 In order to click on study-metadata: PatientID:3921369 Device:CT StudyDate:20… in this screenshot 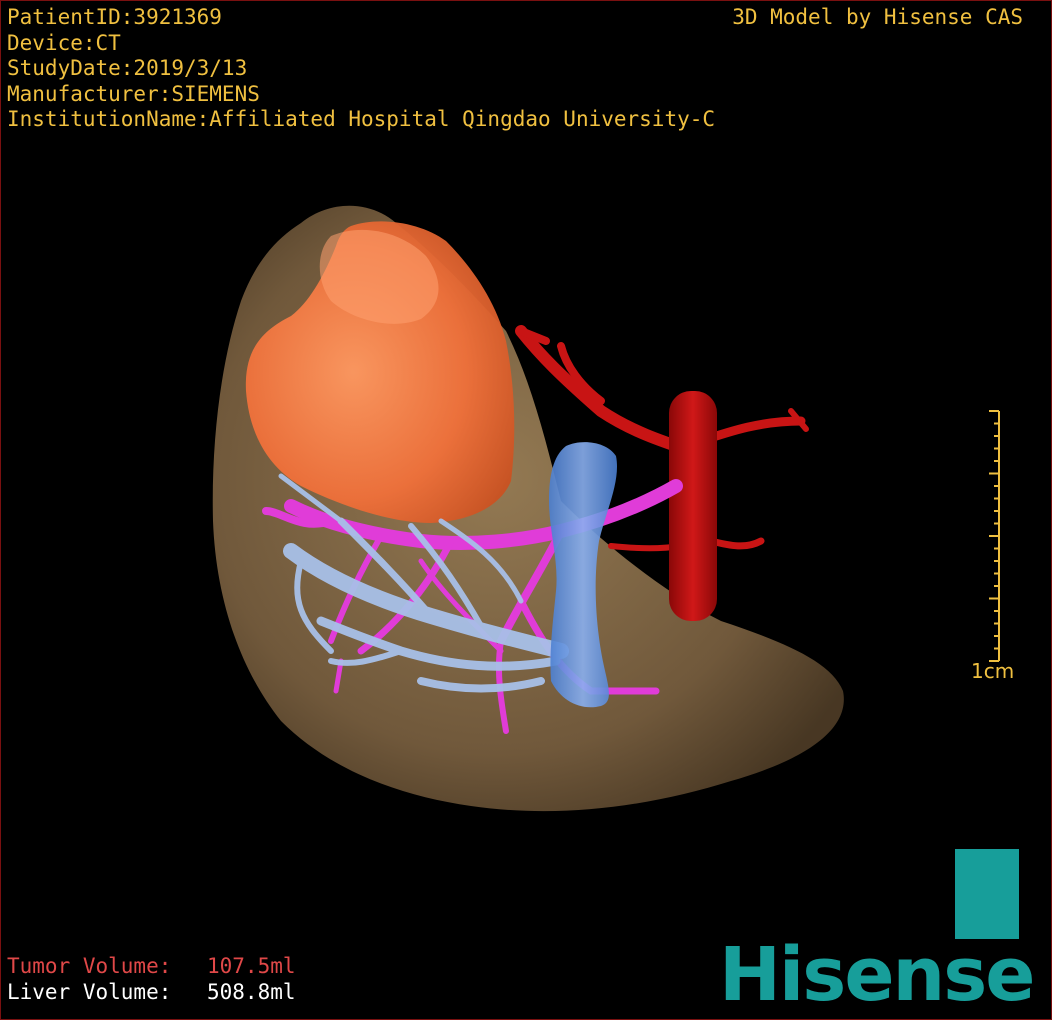, I will do `click(361, 69)`.